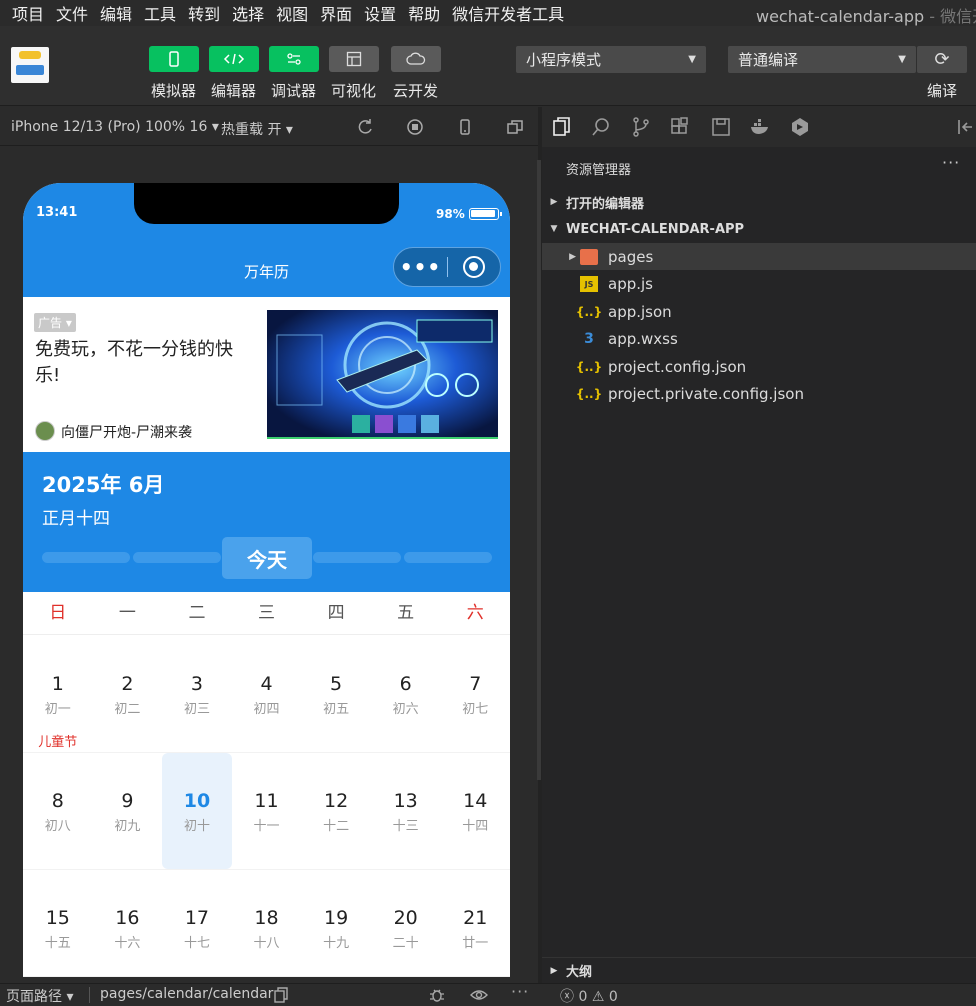 The height and width of the screenshot is (1006, 976). What do you see at coordinates (416, 59) in the screenshot?
I see `cloud-button` at bounding box center [416, 59].